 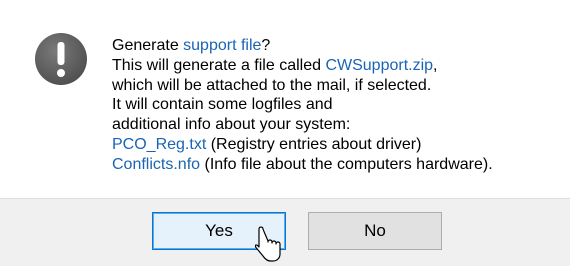 What do you see at coordinates (219, 231) in the screenshot?
I see `yes-button: Yes` at bounding box center [219, 231].